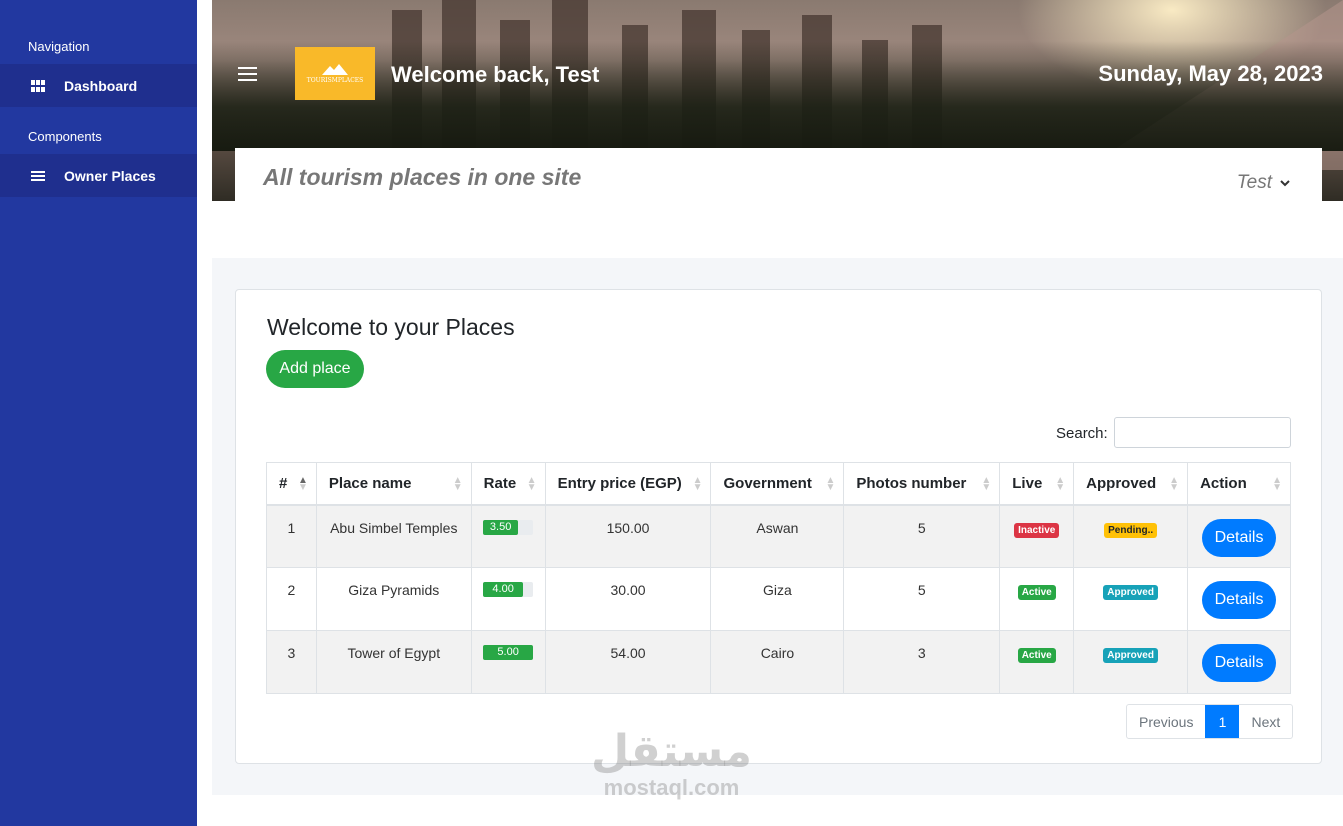 This screenshot has width=1343, height=826. I want to click on watermark: مستقل mostaql.com, so click(671, 769).